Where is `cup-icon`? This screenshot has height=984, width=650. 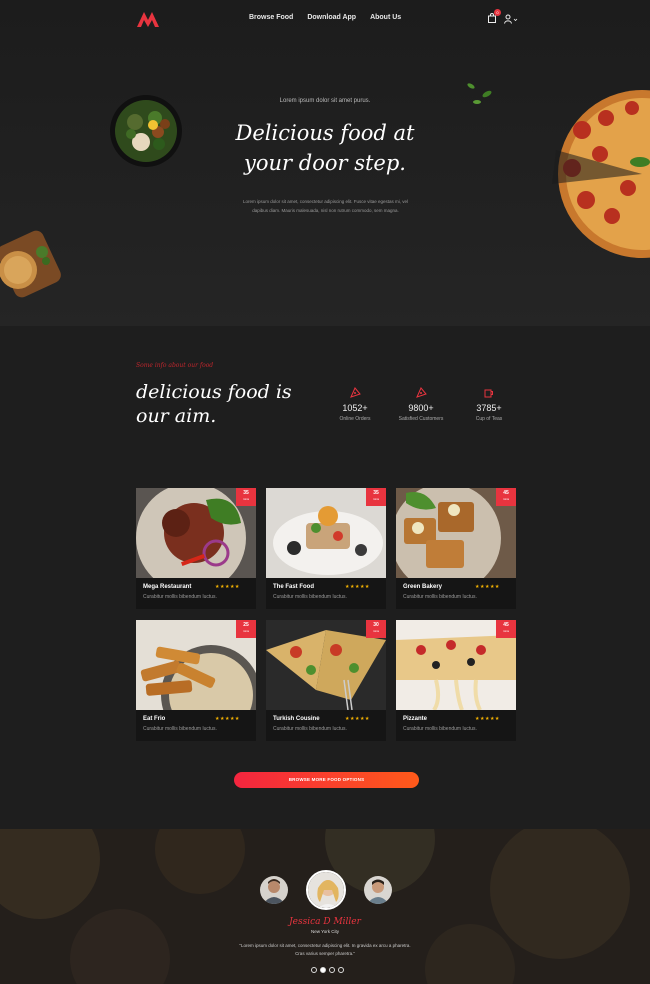
cup-icon is located at coordinates (488, 393).